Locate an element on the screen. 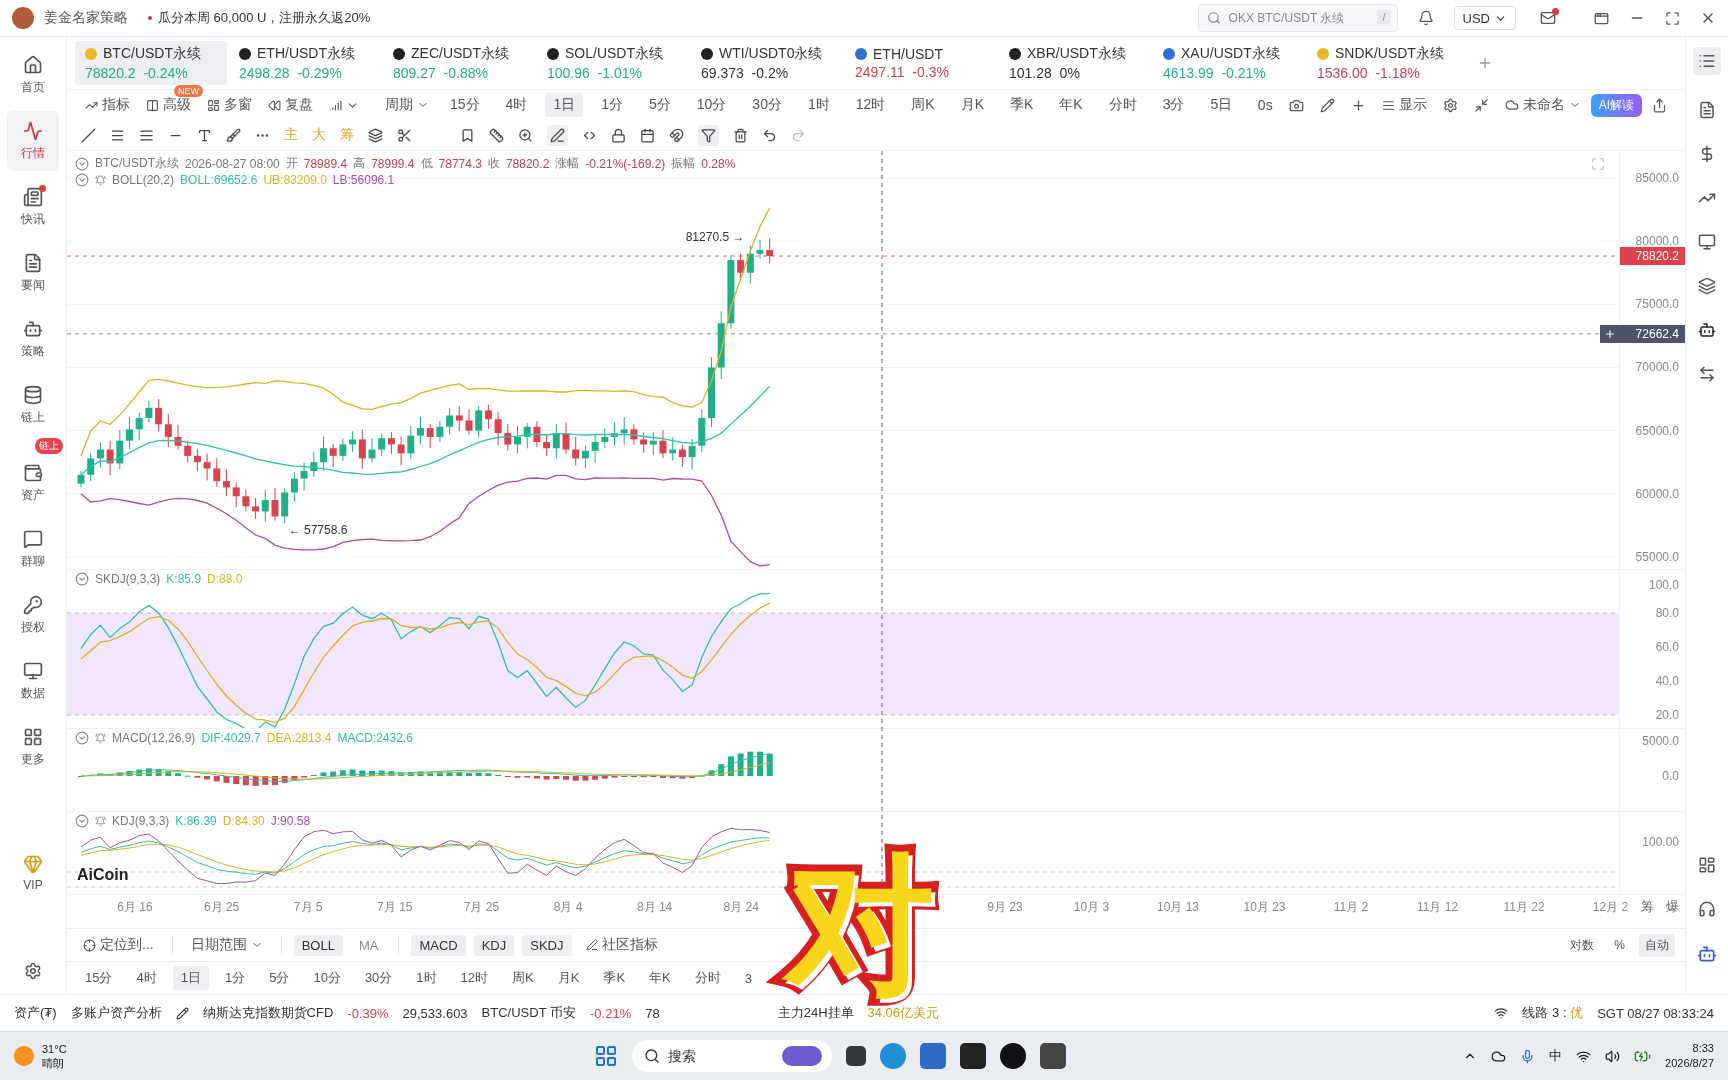 Image resolution: width=1728 pixels, height=1080 pixels. period-tab: 3分 is located at coordinates (1173, 105).